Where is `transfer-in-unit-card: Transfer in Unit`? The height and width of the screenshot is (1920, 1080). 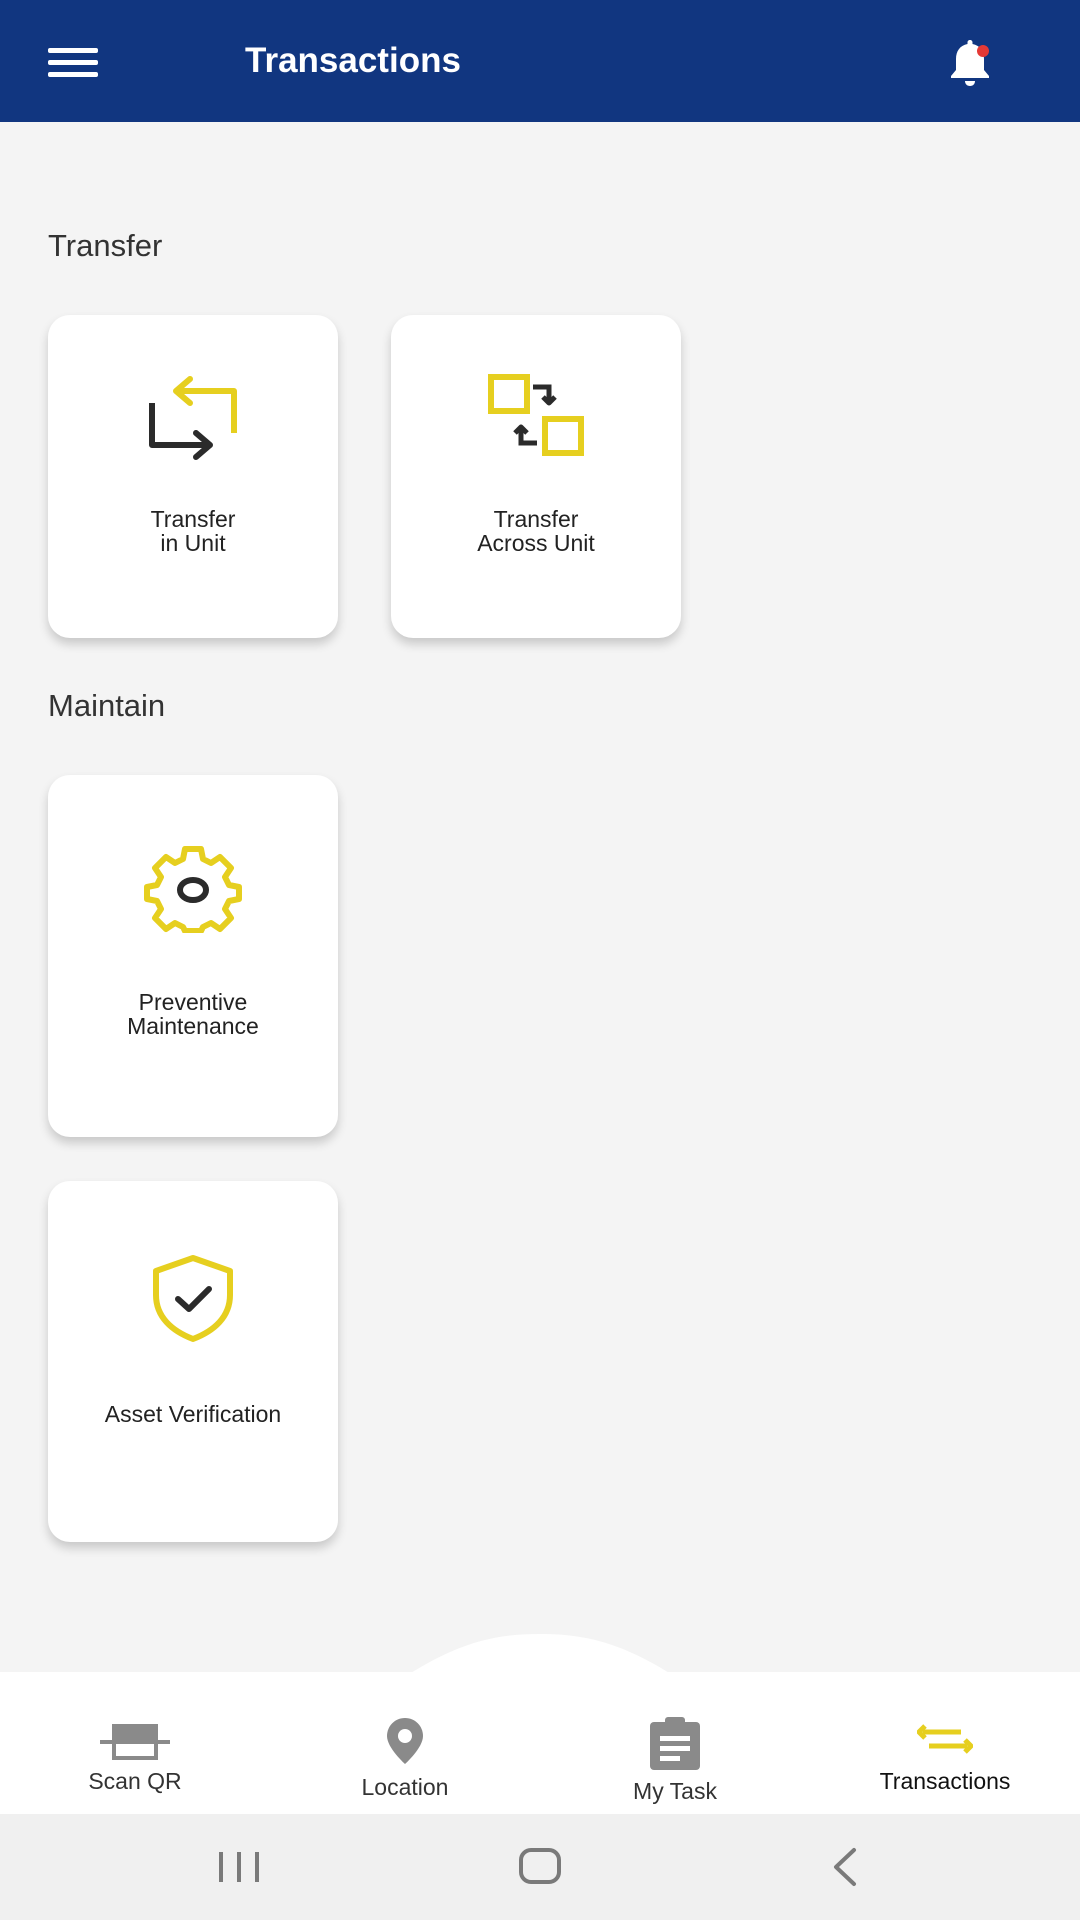
transfer-in-unit-card: Transfer in Unit is located at coordinates (193, 476).